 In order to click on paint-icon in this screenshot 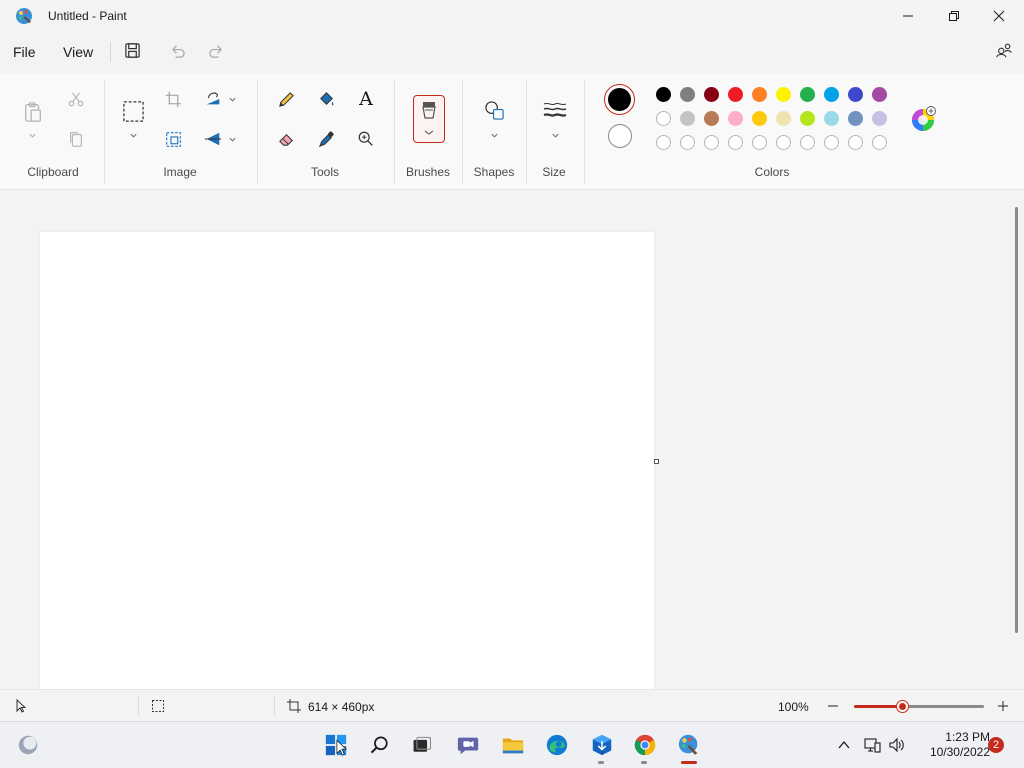, I will do `click(689, 745)`.